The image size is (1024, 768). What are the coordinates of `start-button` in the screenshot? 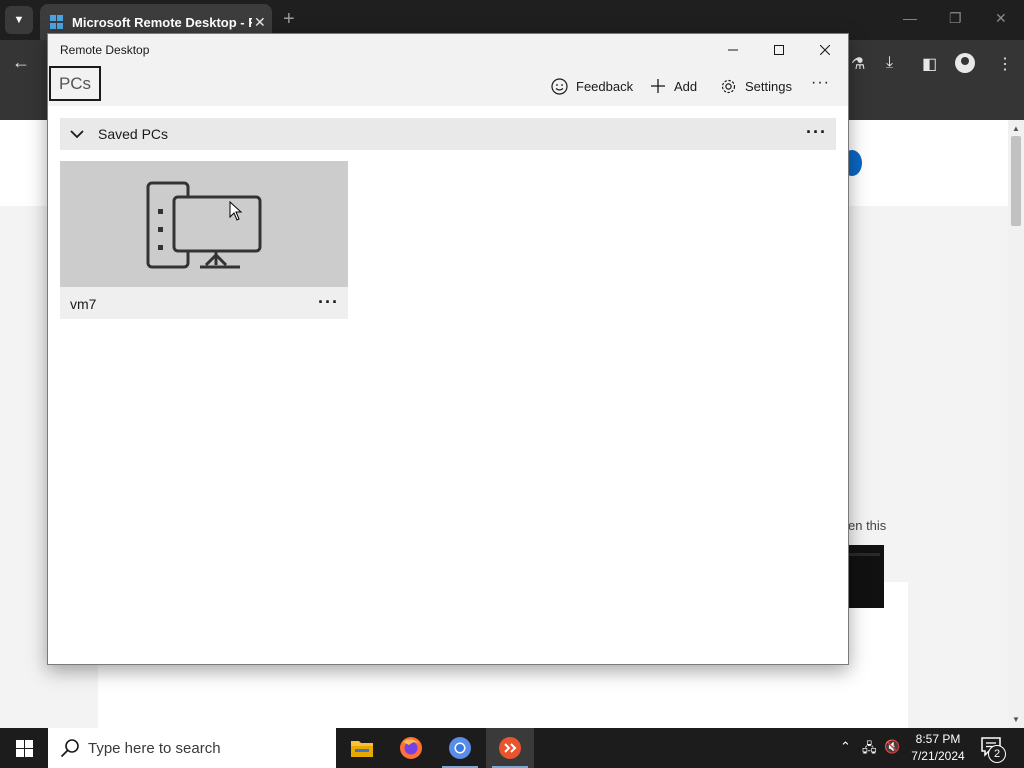 It's located at (24, 748).